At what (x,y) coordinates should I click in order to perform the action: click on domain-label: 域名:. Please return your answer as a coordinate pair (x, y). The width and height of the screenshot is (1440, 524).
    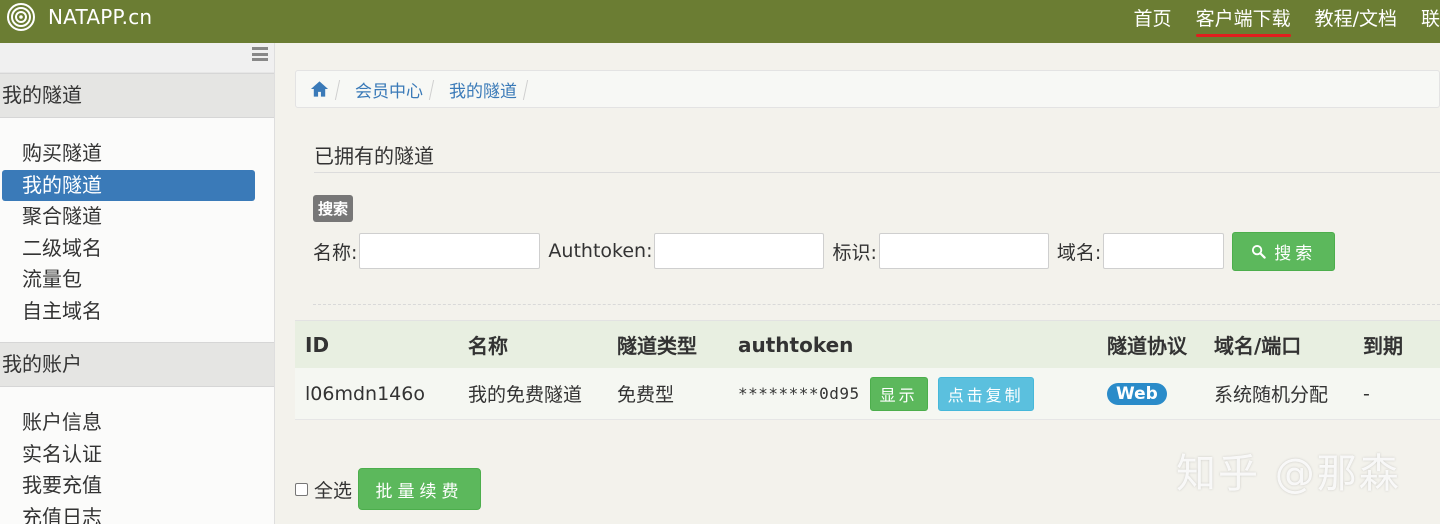
    Looking at the image, I should click on (1079, 252).